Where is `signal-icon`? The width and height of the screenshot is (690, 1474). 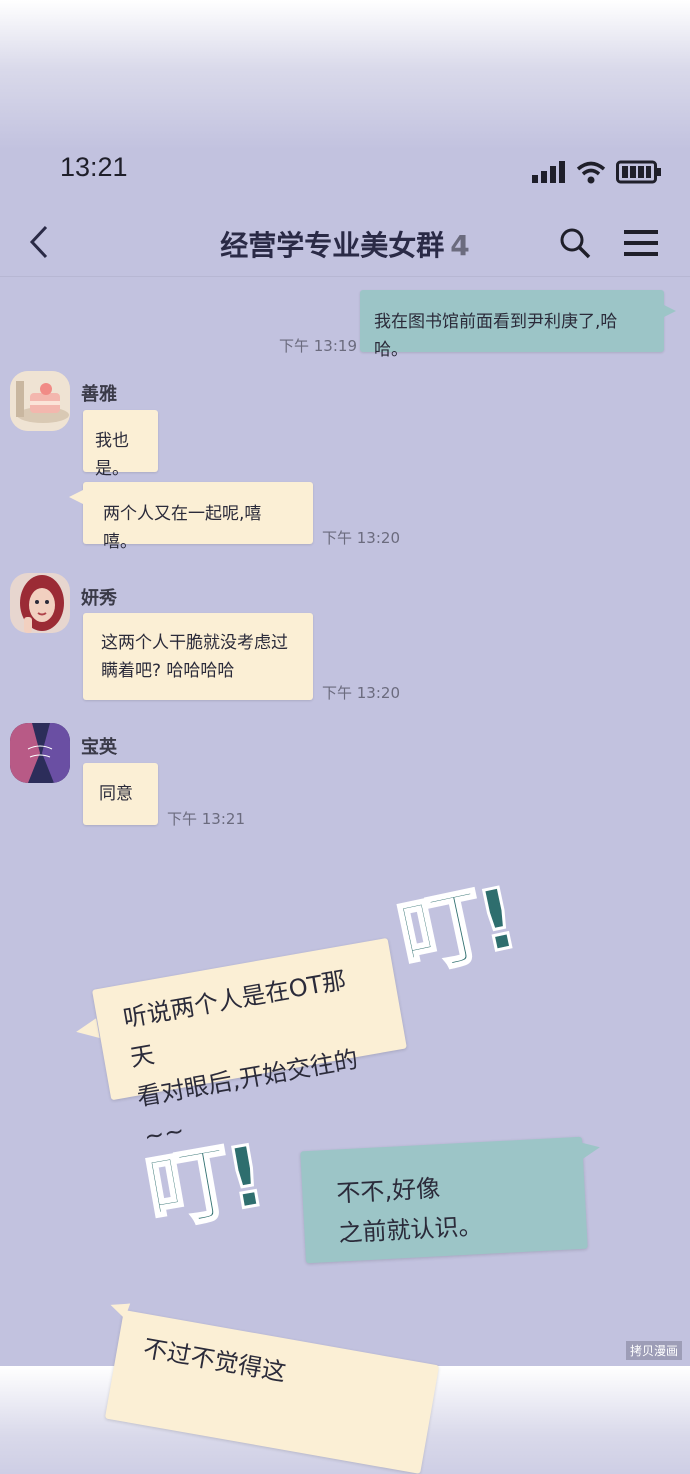
signal-icon is located at coordinates (548, 172).